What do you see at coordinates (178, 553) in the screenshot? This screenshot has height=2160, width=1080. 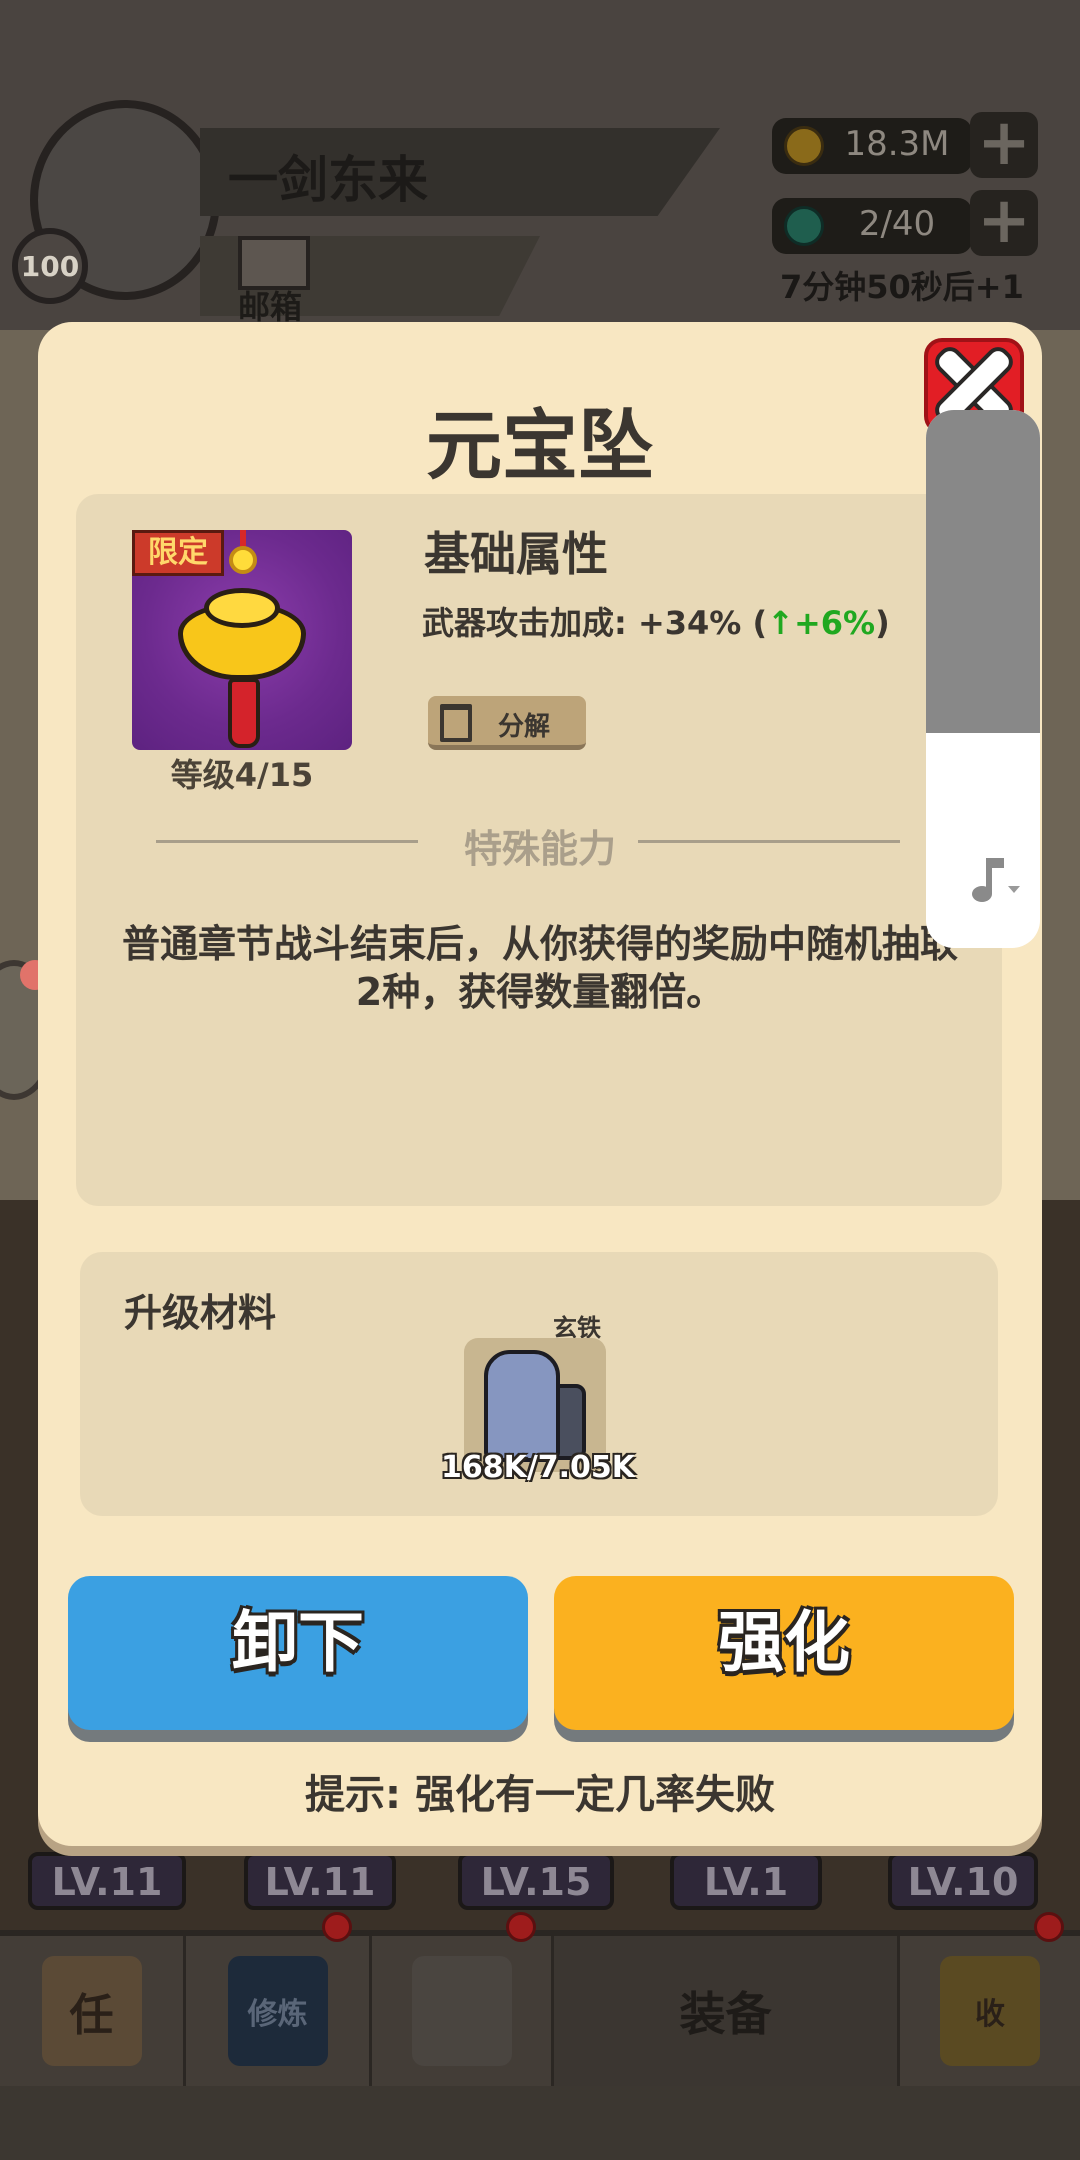 I see `limited-tag: 限定` at bounding box center [178, 553].